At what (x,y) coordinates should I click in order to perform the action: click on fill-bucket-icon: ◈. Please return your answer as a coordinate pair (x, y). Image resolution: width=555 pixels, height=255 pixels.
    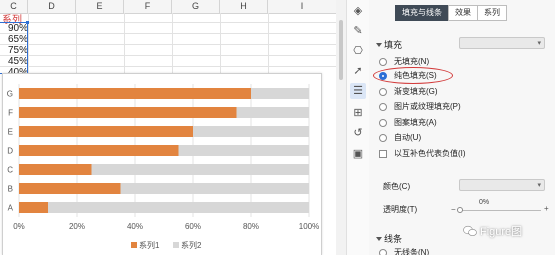
    Looking at the image, I should click on (358, 11).